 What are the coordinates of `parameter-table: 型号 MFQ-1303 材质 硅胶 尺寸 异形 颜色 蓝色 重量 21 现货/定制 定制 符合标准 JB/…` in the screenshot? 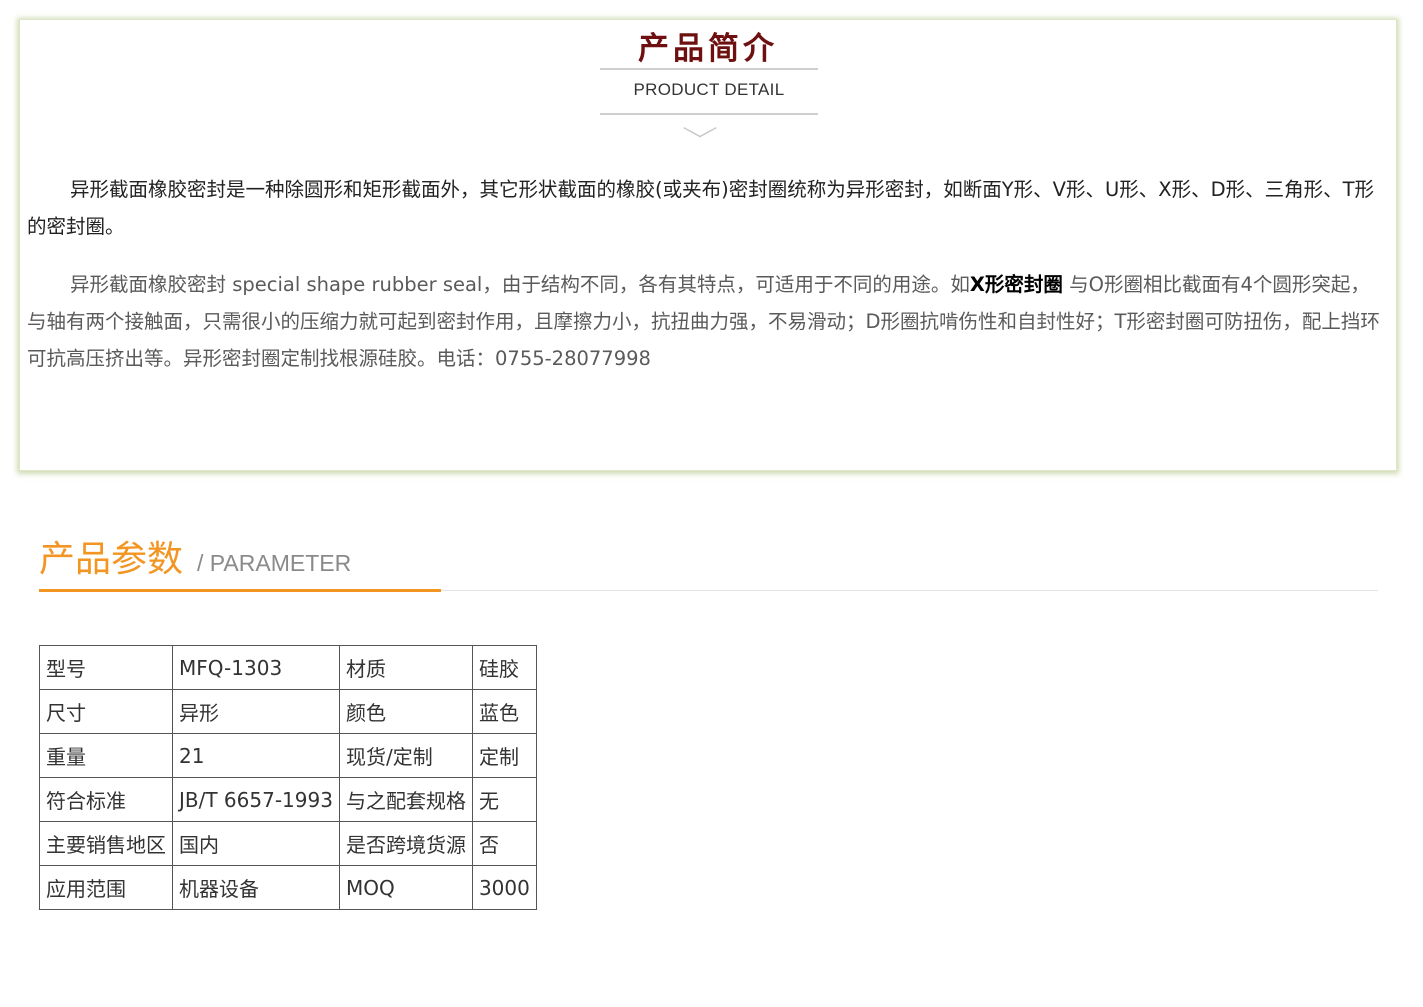 It's located at (288, 777).